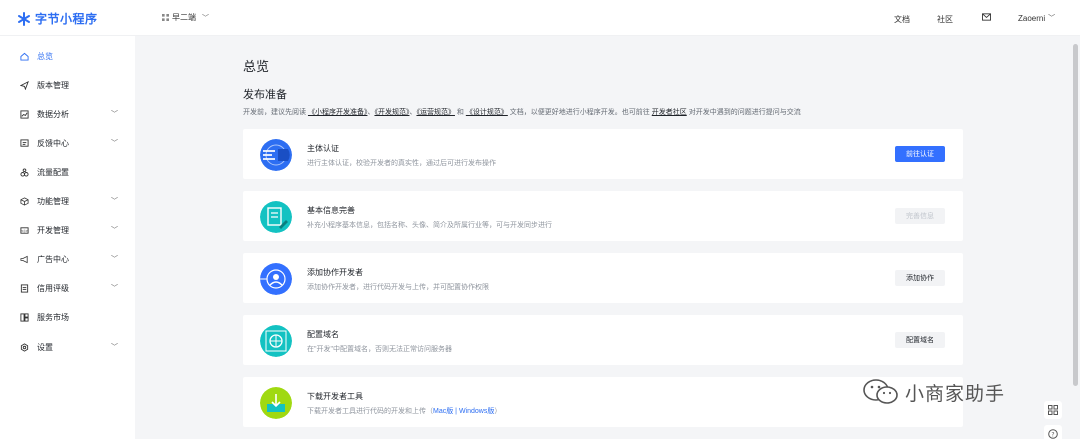 The width and height of the screenshot is (1080, 439). What do you see at coordinates (379, 349) in the screenshot?
I see `card-description: 在"开发"中配置域名，否则无法正常访问服务器` at bounding box center [379, 349].